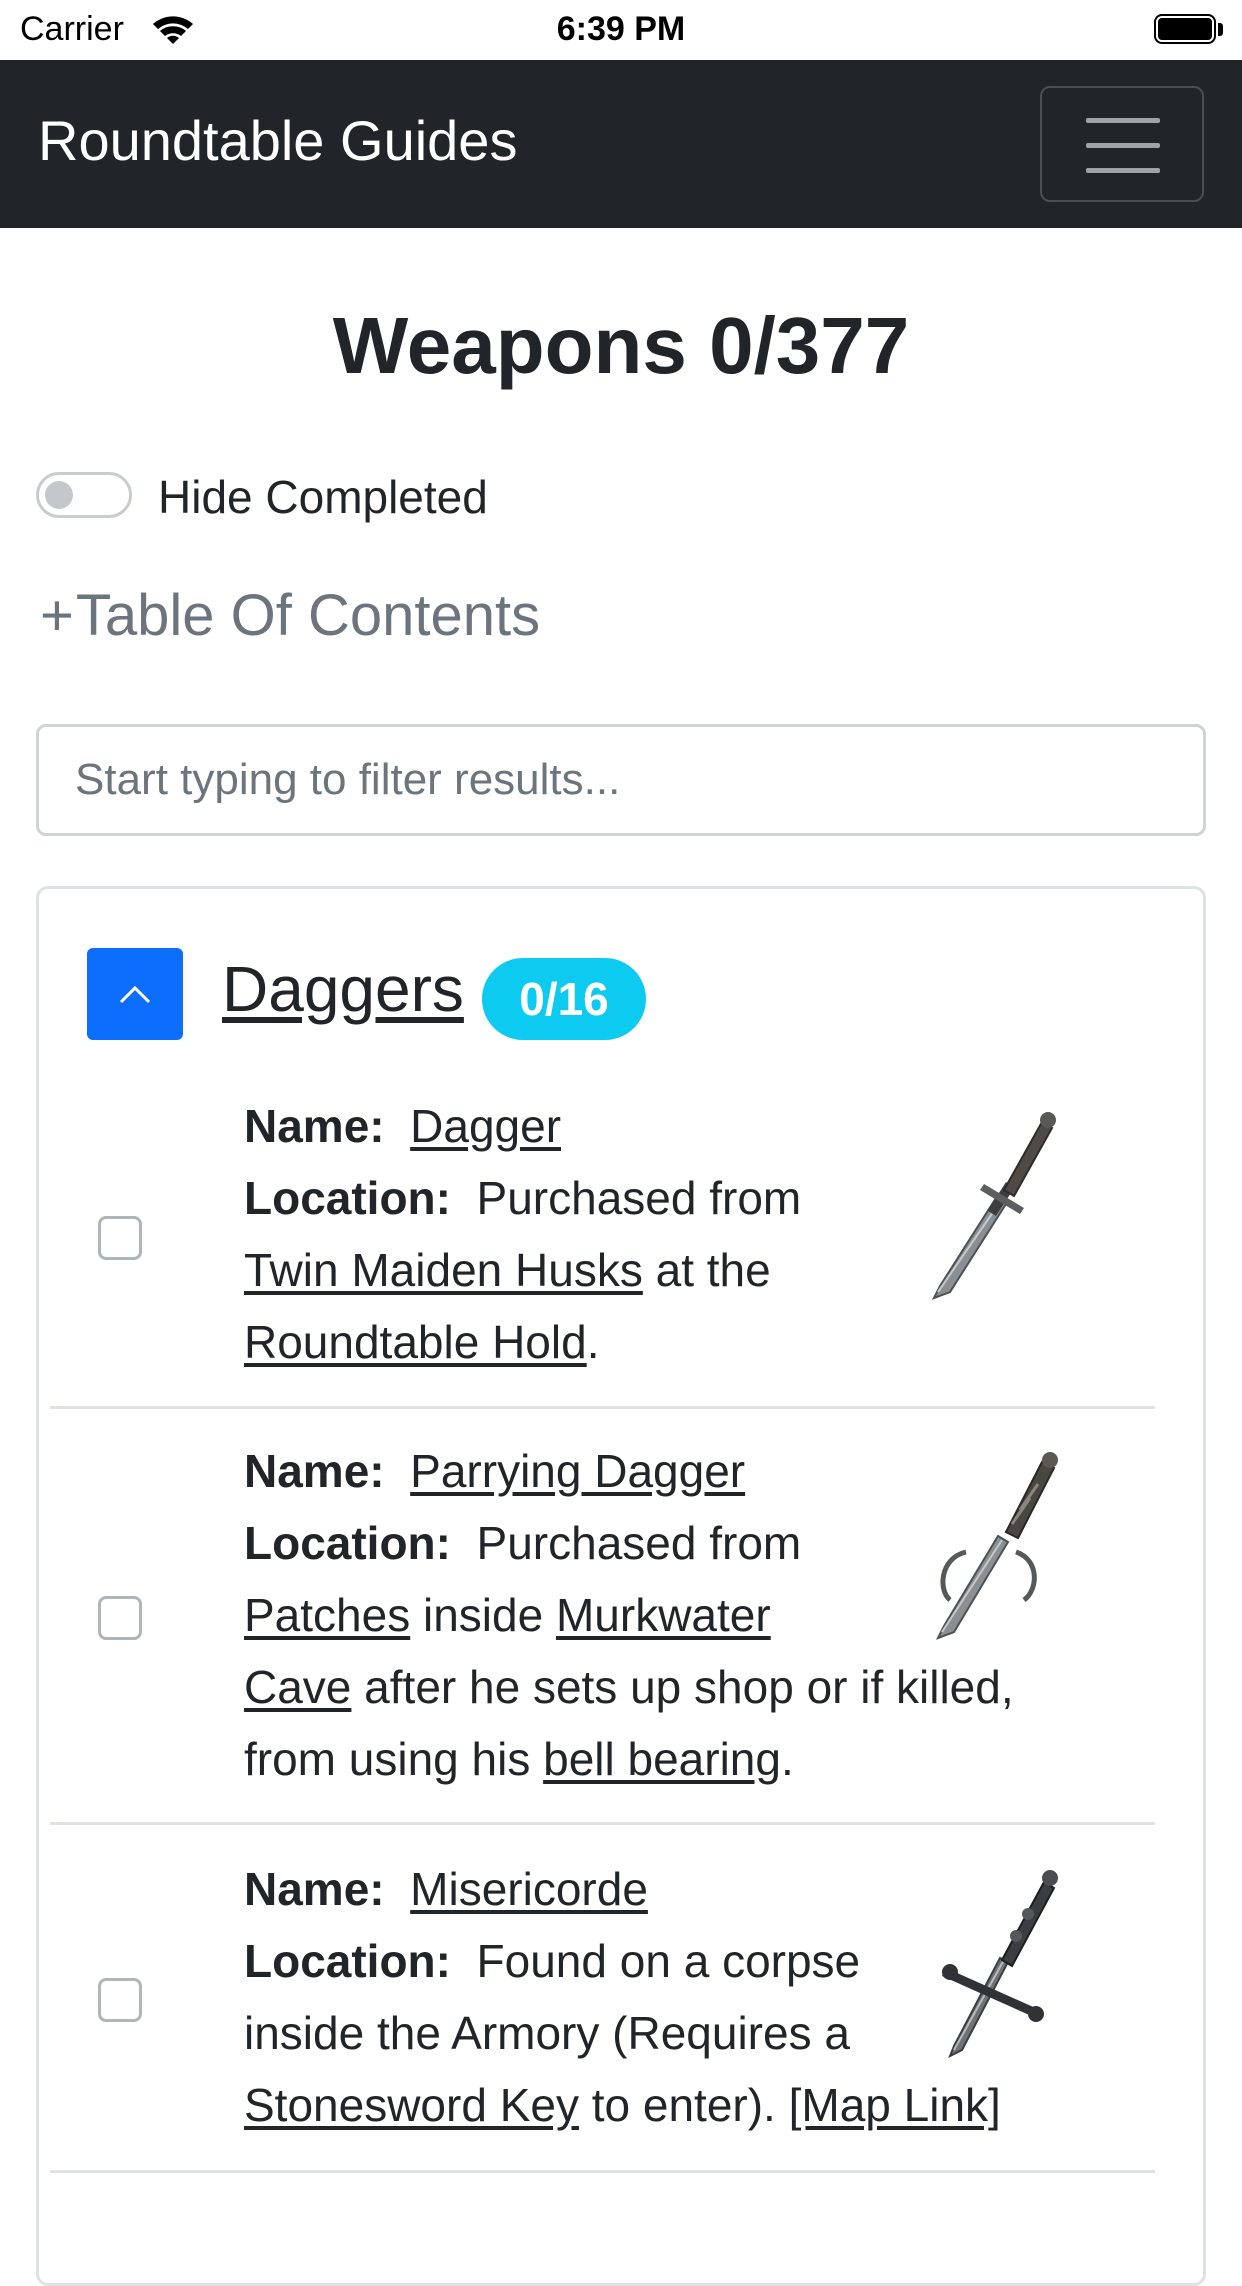 The height and width of the screenshot is (2286, 1242). What do you see at coordinates (297, 1687) in the screenshot?
I see `location-link-cont: Cave` at bounding box center [297, 1687].